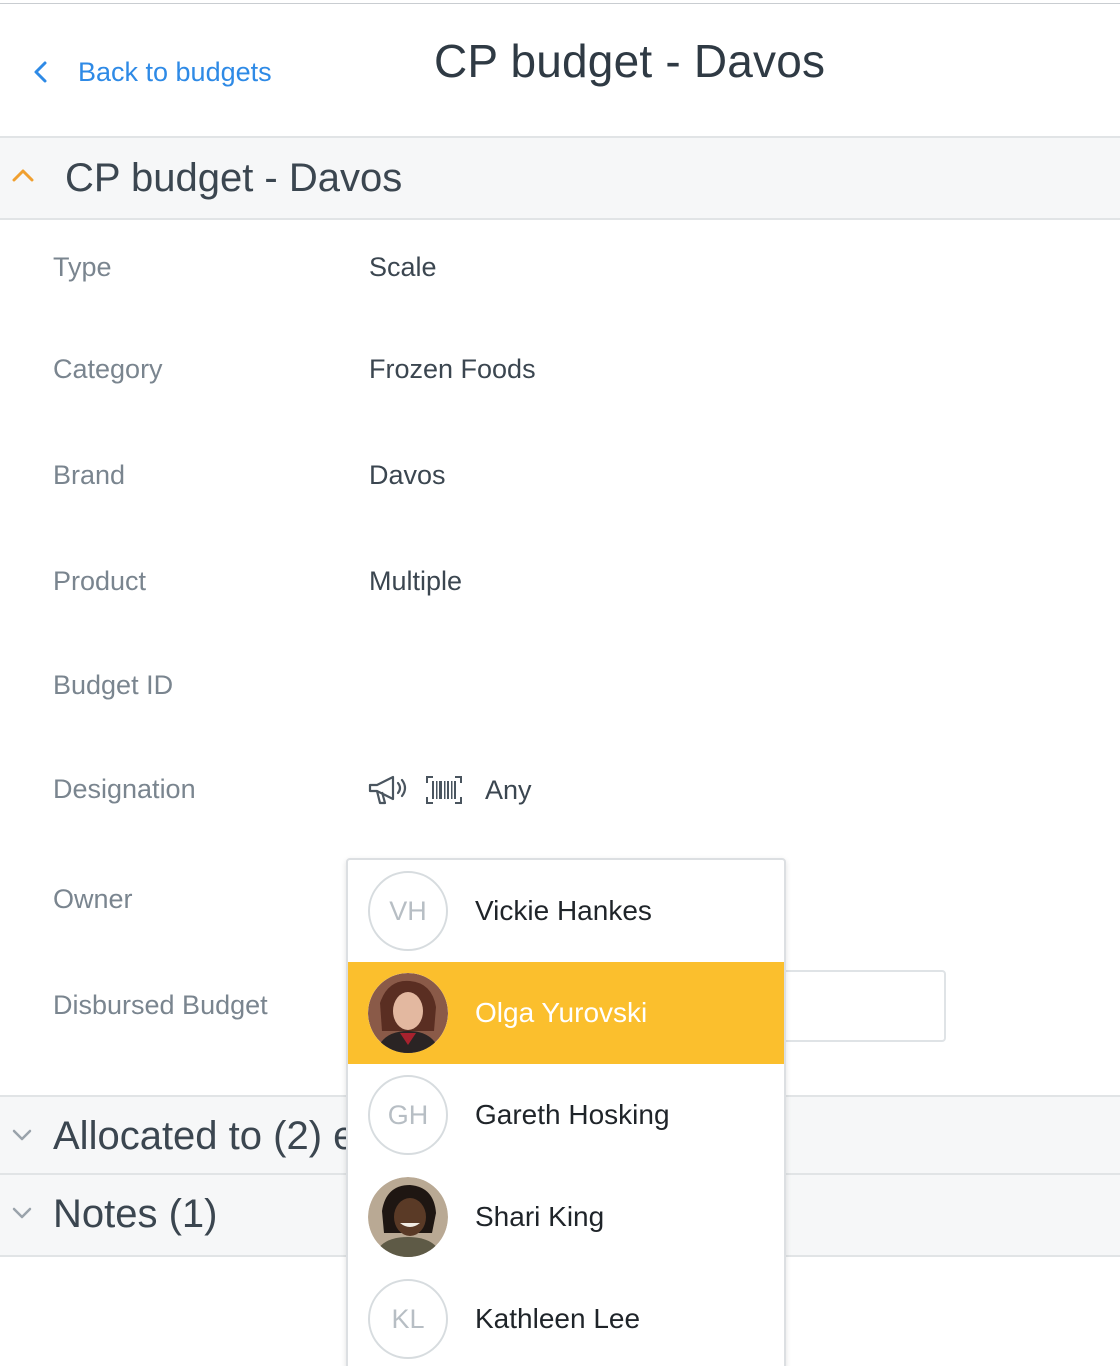 This screenshot has height=1366, width=1120. What do you see at coordinates (444, 790) in the screenshot?
I see `barcode-icon` at bounding box center [444, 790].